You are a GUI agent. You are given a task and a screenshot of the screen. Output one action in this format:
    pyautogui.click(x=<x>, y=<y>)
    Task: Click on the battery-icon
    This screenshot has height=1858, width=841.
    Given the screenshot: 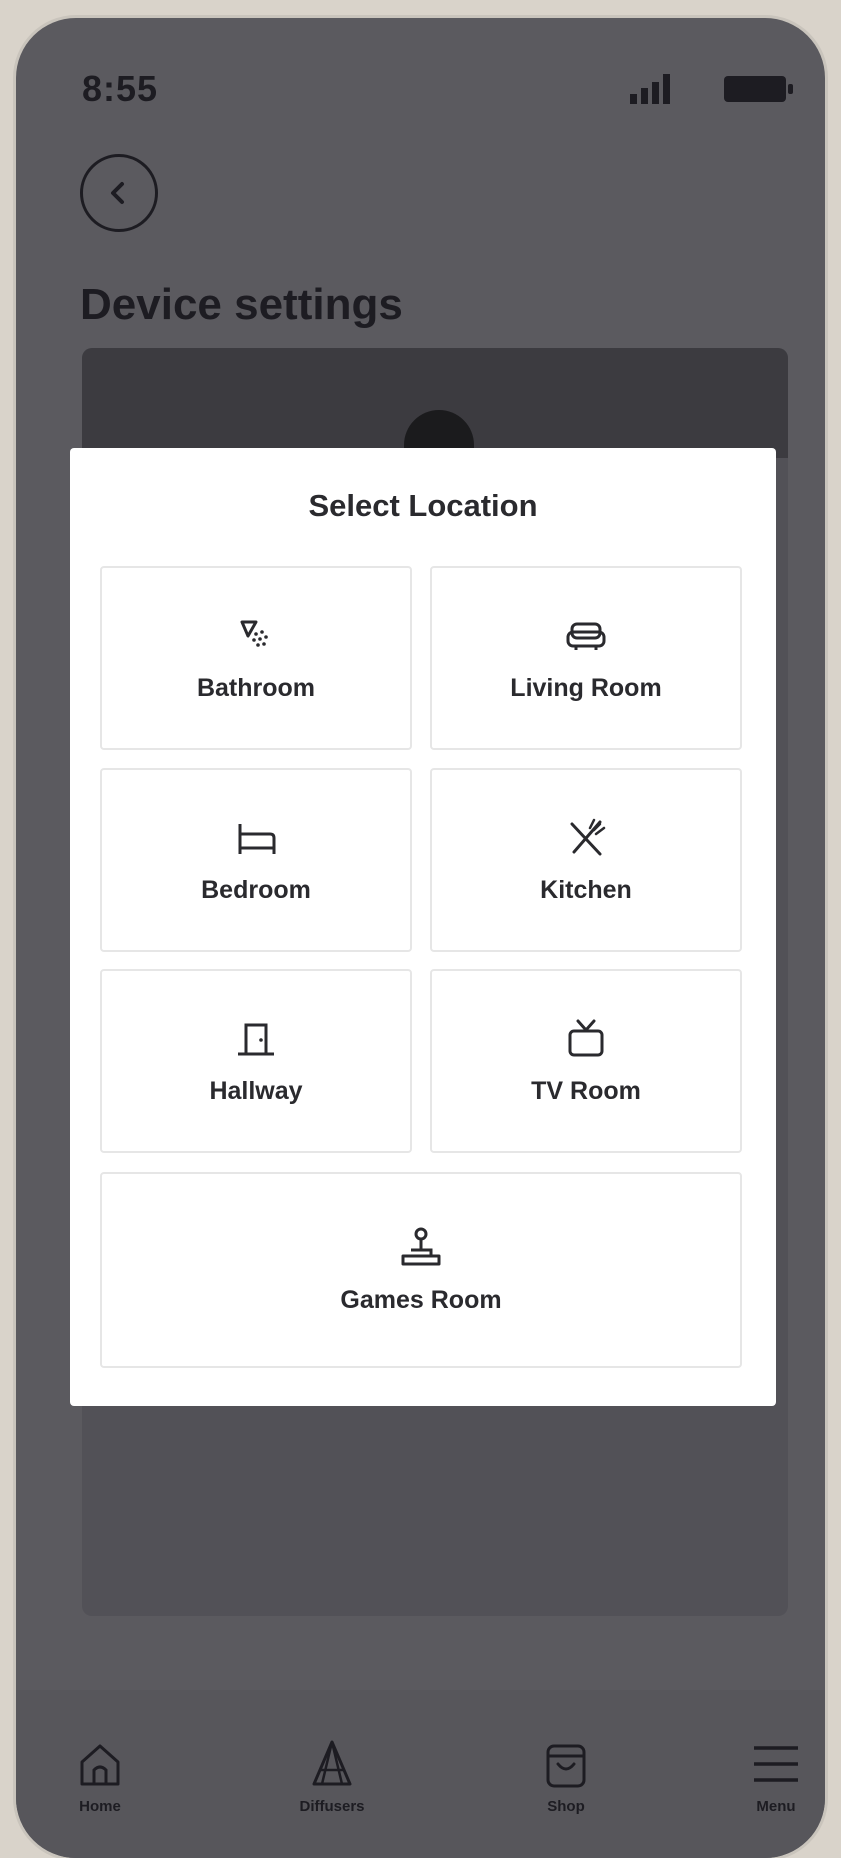 What is the action you would take?
    pyautogui.click(x=758, y=89)
    